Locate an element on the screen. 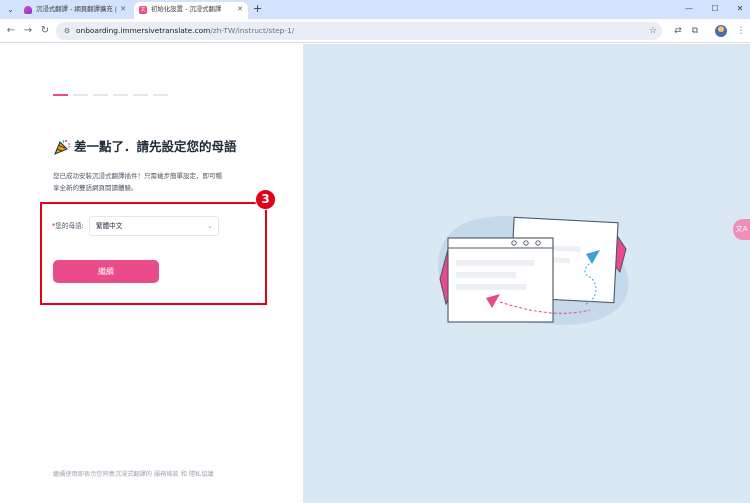 This screenshot has height=503, width=750. bilingual-pages-illustration is located at coordinates (533, 270).